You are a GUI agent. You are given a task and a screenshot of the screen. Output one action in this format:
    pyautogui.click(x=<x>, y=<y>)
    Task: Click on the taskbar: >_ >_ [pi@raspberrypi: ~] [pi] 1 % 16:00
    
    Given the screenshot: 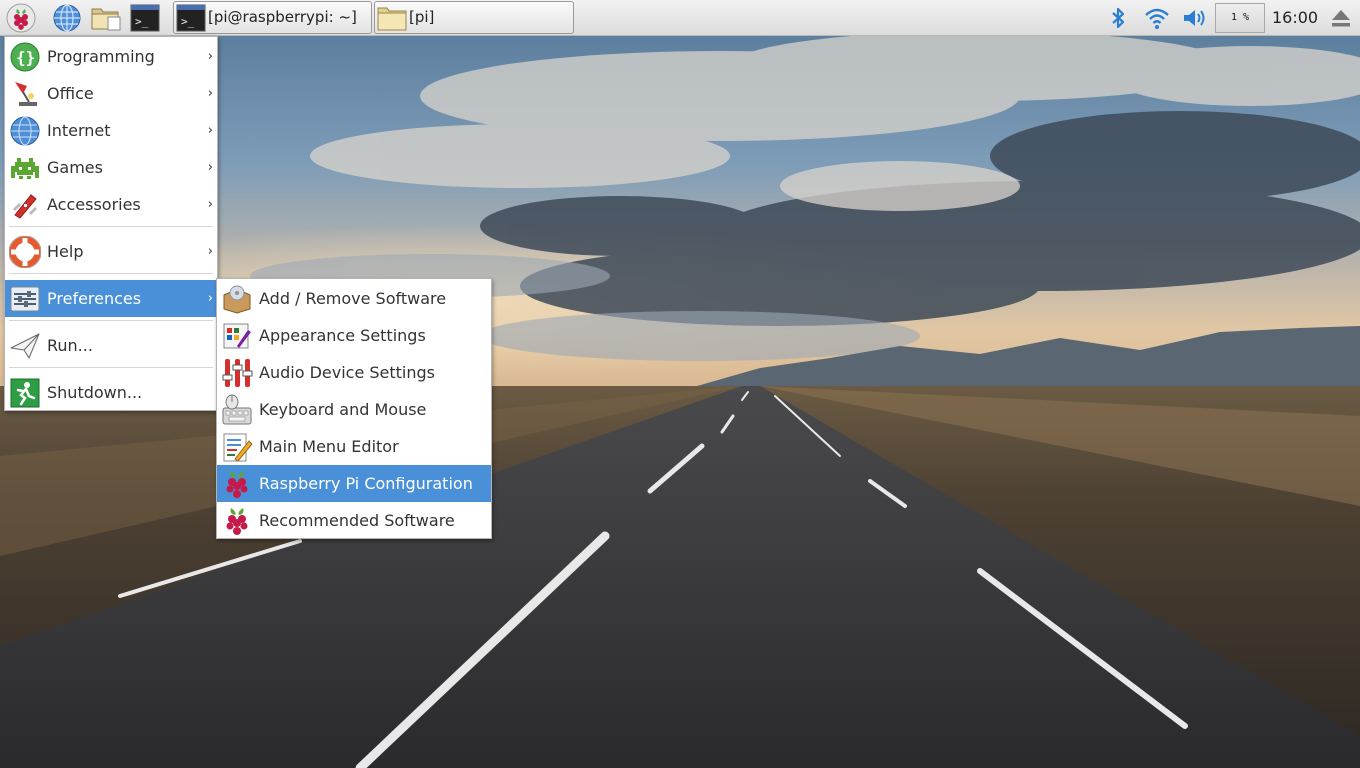 What is the action you would take?
    pyautogui.click(x=680, y=18)
    